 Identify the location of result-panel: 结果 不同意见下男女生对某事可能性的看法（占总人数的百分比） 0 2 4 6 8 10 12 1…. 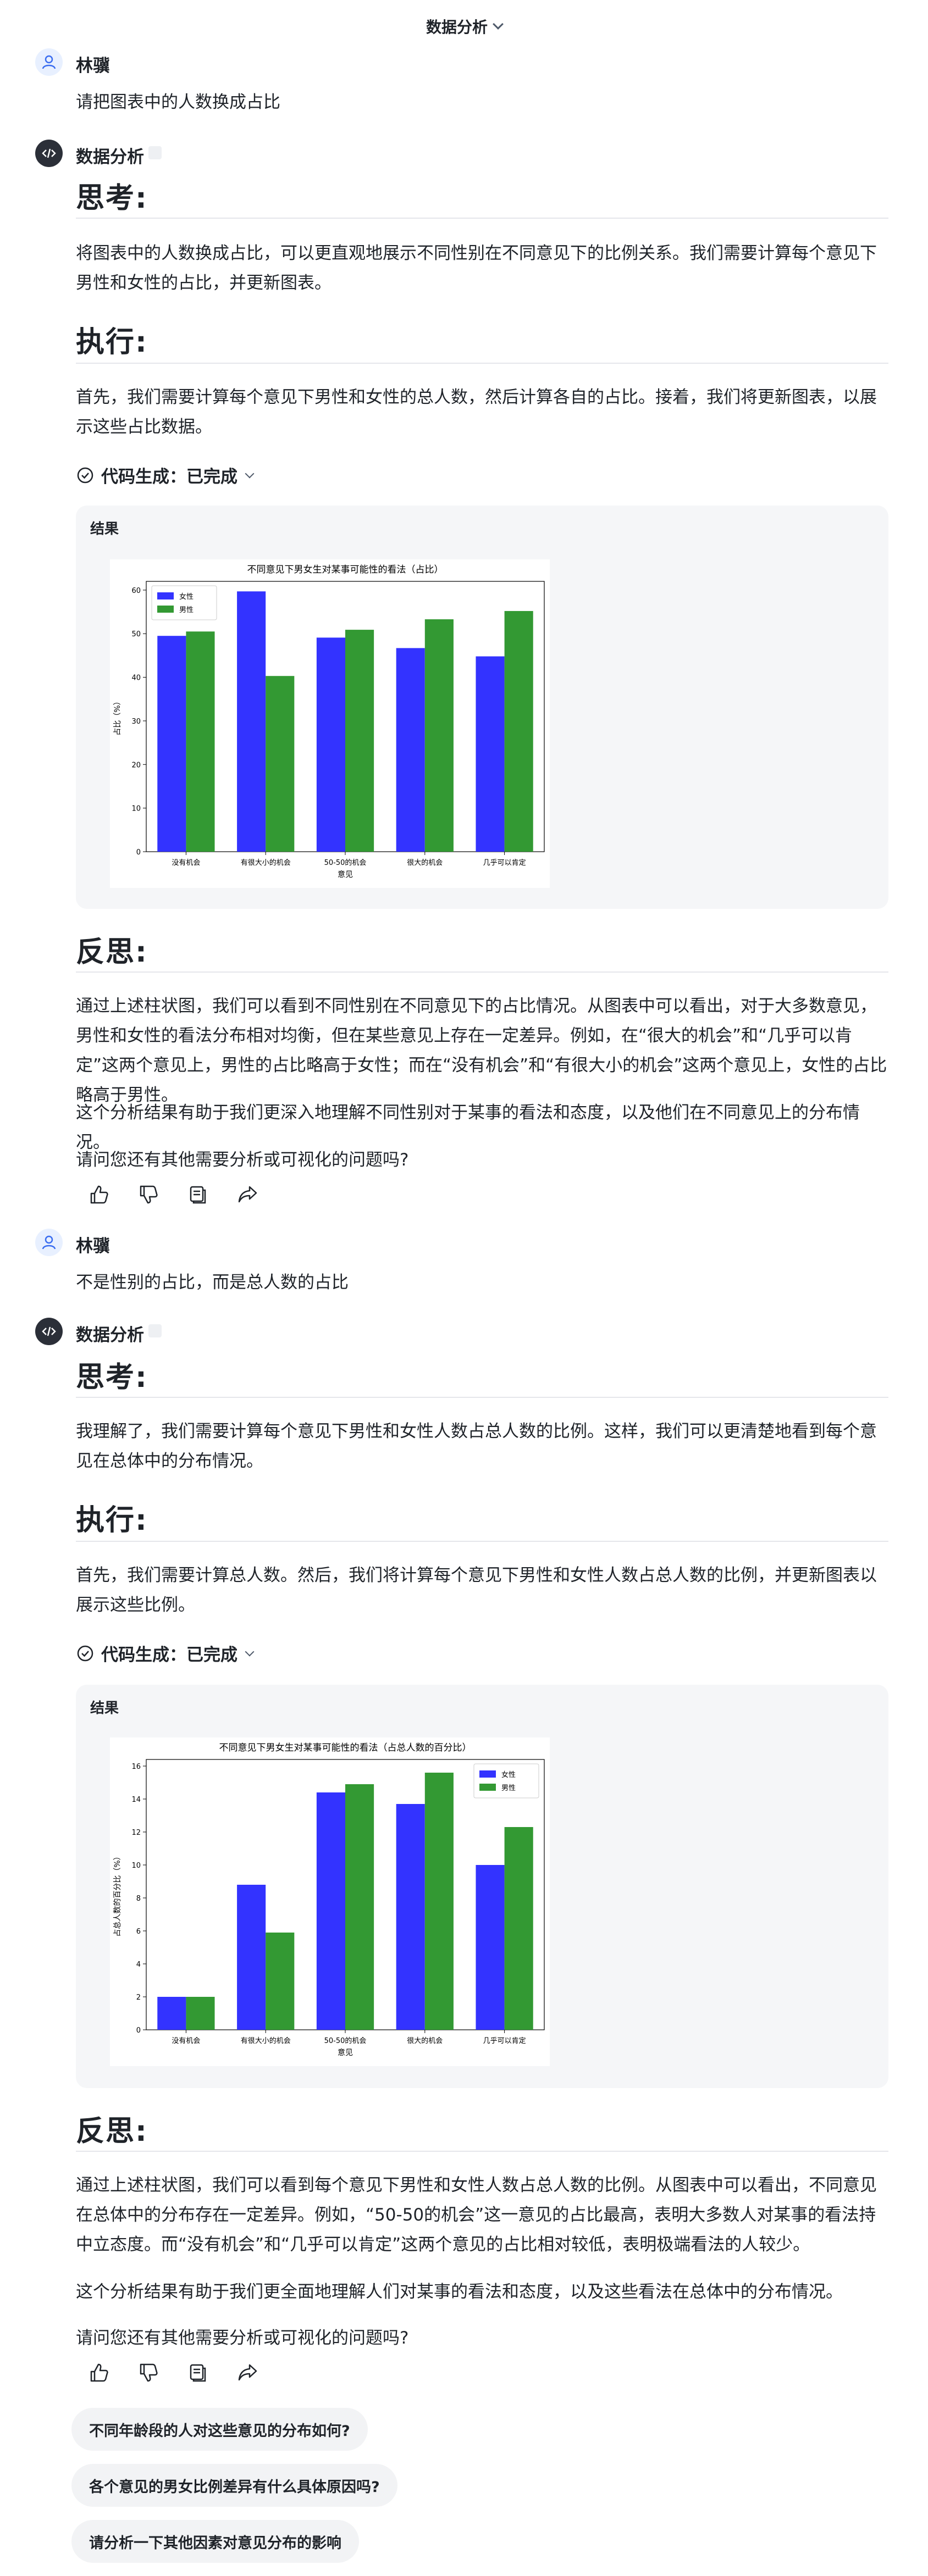
(482, 1886).